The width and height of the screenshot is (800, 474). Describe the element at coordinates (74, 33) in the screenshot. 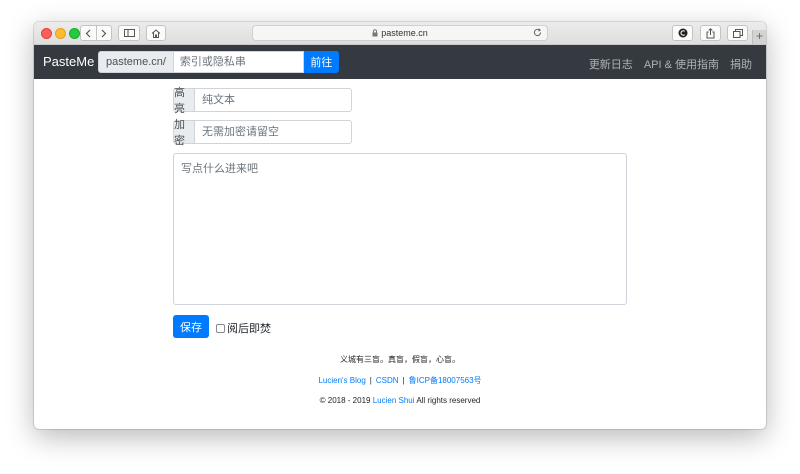

I see `zoom-window-button` at that location.